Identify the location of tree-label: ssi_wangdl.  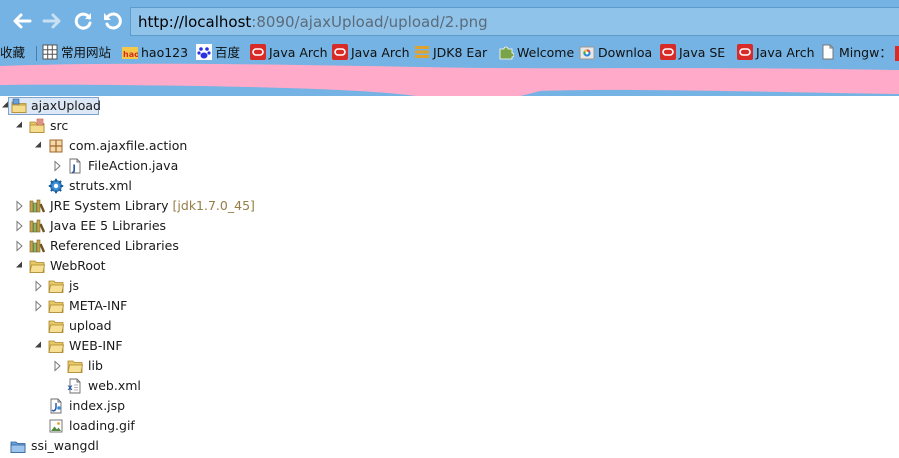
(65, 445).